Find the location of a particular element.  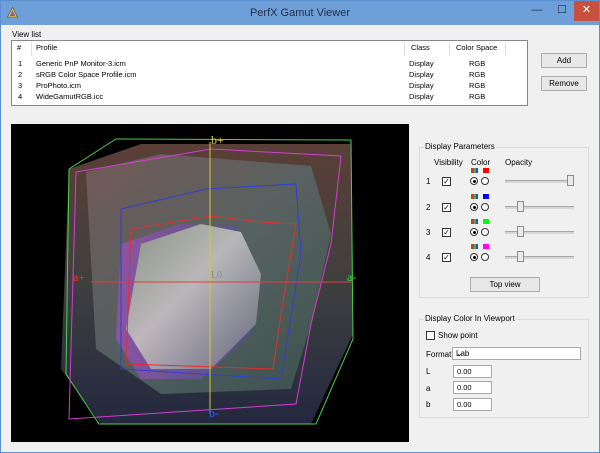

chevron-down-icon: ⌄ is located at coordinates (459, 353).